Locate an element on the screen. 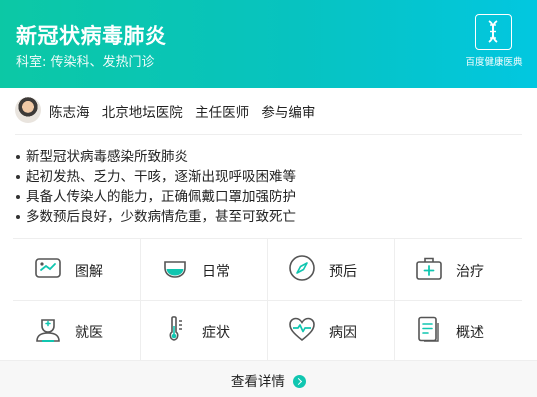 This screenshot has height=397, width=537. thermometer-icon is located at coordinates (175, 329).